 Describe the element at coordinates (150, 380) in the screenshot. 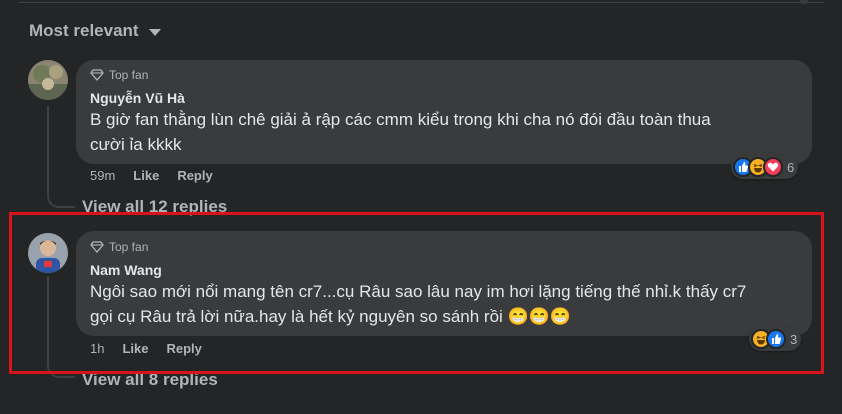

I see `view-replies-link: View all 8 replies` at that location.